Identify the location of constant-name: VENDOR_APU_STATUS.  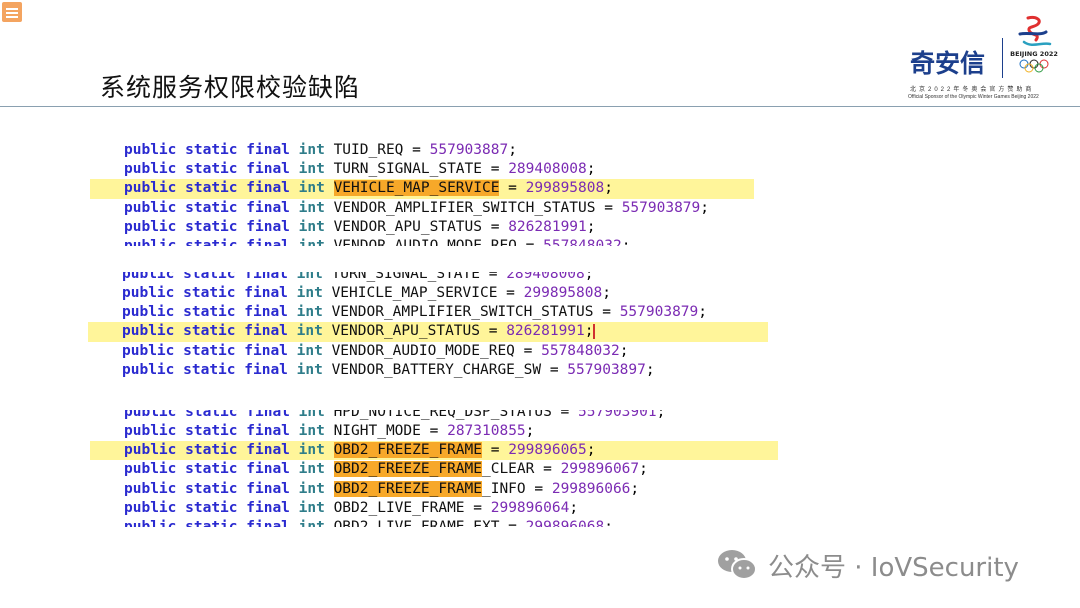
(407, 226).